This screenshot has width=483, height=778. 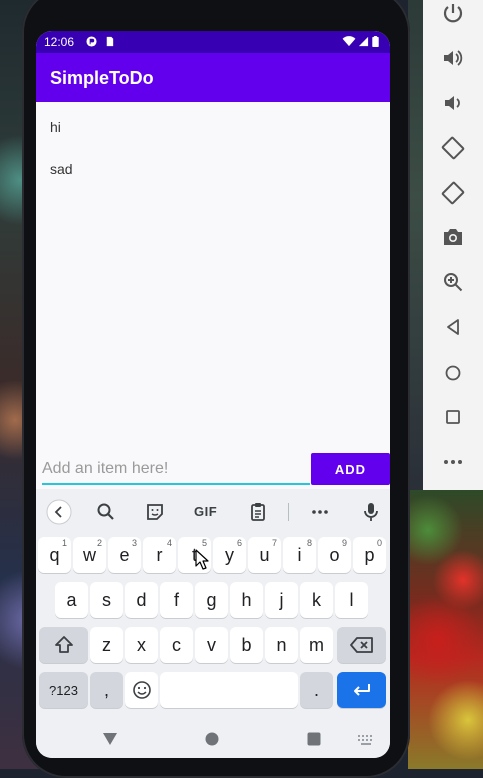 What do you see at coordinates (316, 690) in the screenshot?
I see `period-key: .` at bounding box center [316, 690].